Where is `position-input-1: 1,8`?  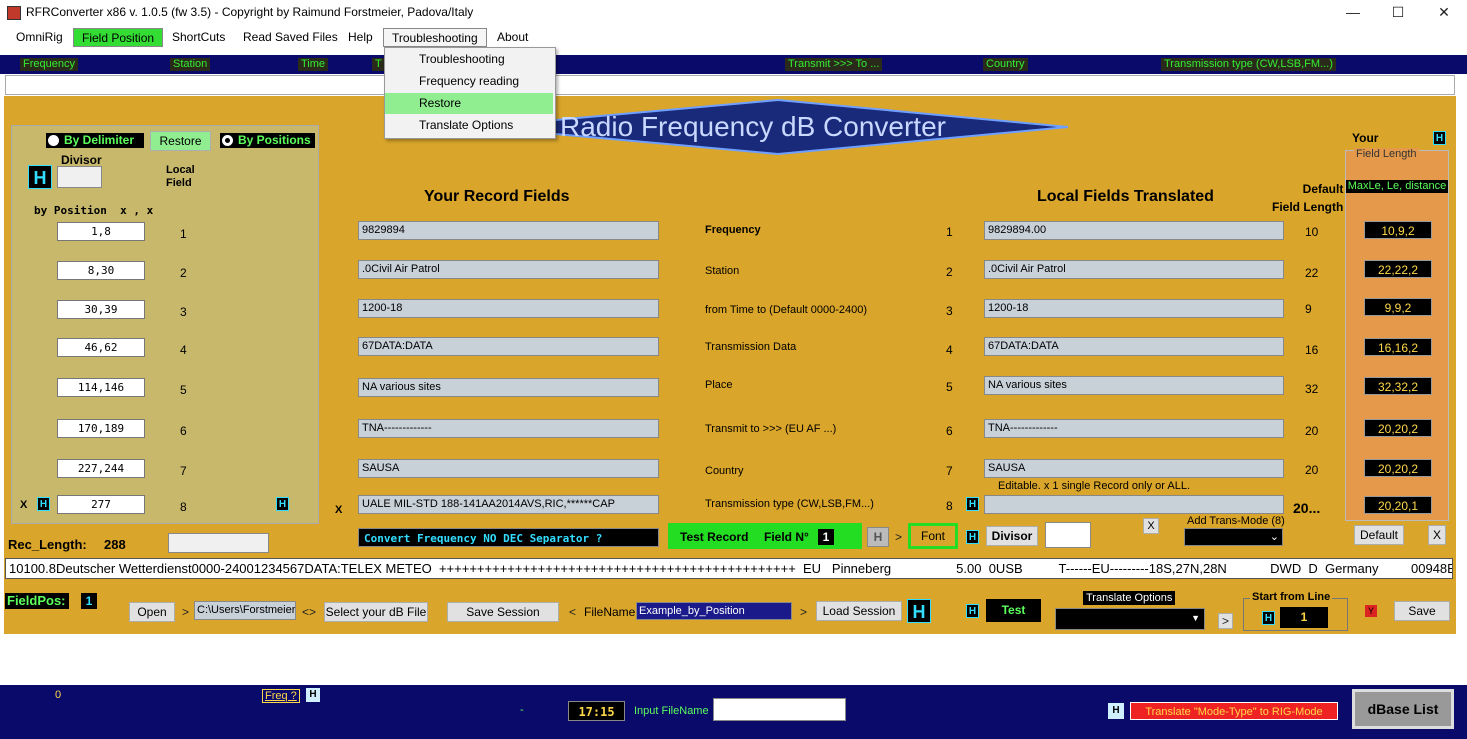
position-input-1: 1,8 is located at coordinates (101, 231).